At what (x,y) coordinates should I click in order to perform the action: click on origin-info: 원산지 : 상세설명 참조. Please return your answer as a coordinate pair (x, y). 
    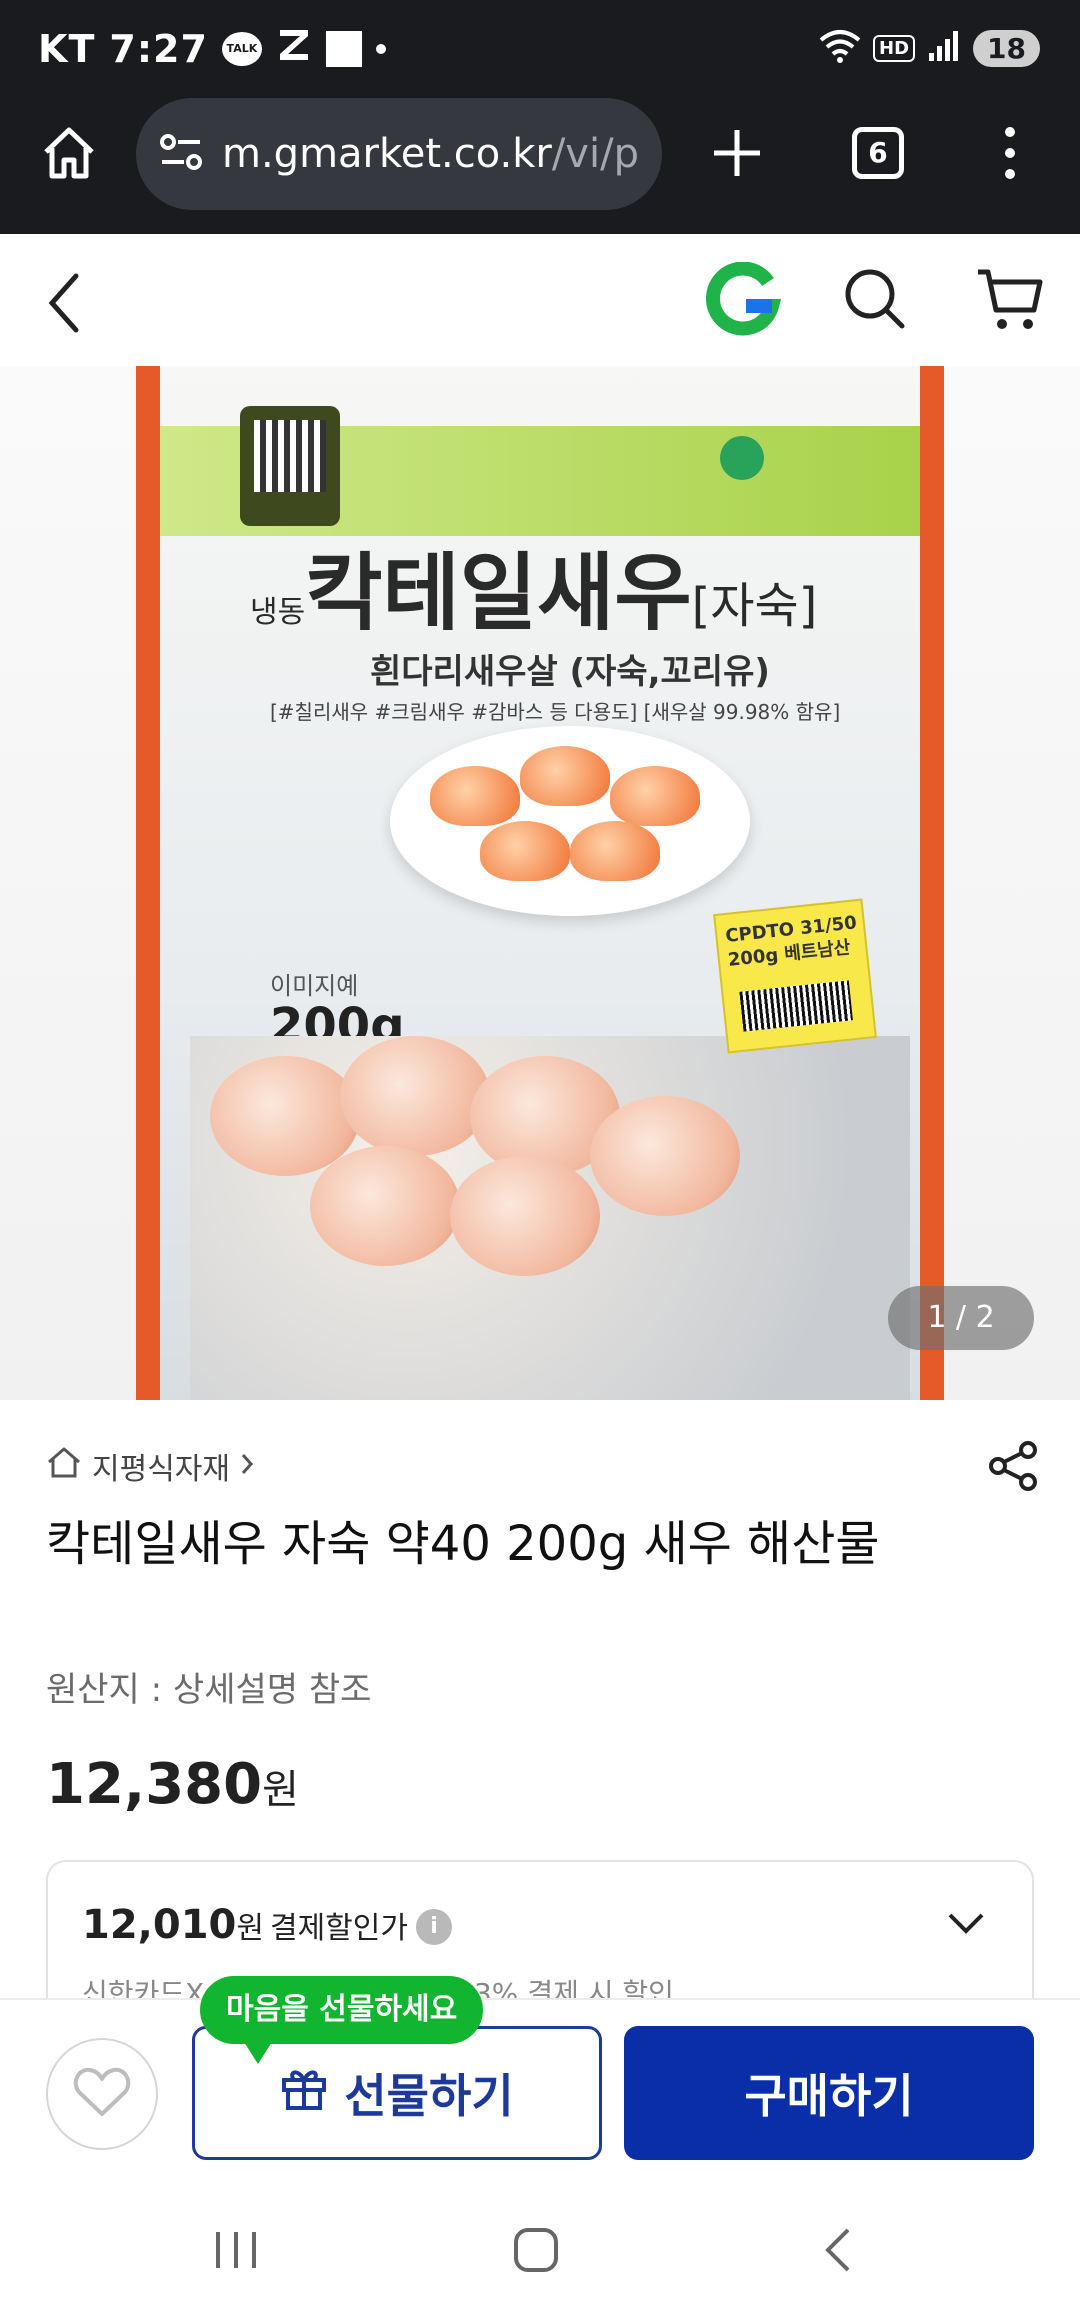
    Looking at the image, I should click on (209, 1690).